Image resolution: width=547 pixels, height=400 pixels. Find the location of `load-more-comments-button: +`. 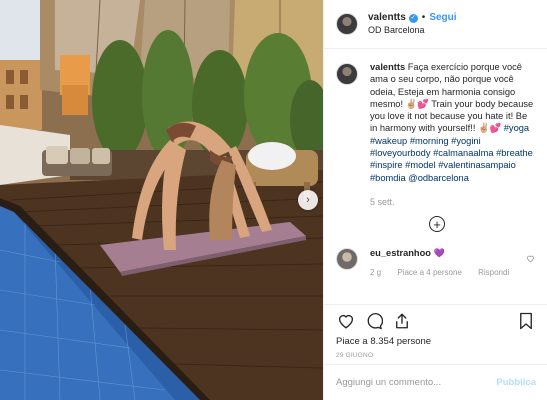

load-more-comments-button: + is located at coordinates (437, 224).